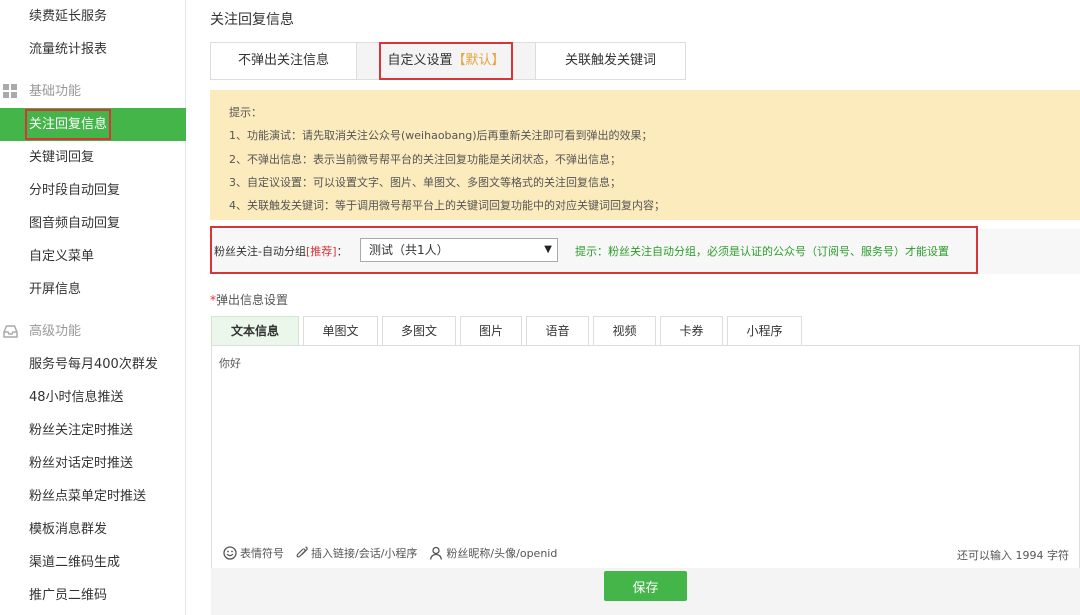 This screenshot has height=615, width=1080. I want to click on tab-label: 视频, so click(624, 331).